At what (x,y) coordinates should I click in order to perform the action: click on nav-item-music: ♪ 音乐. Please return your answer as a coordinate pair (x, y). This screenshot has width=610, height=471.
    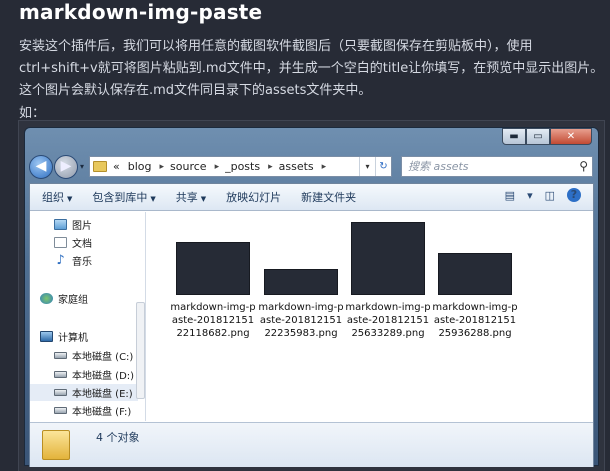
    Looking at the image, I should click on (73, 260).